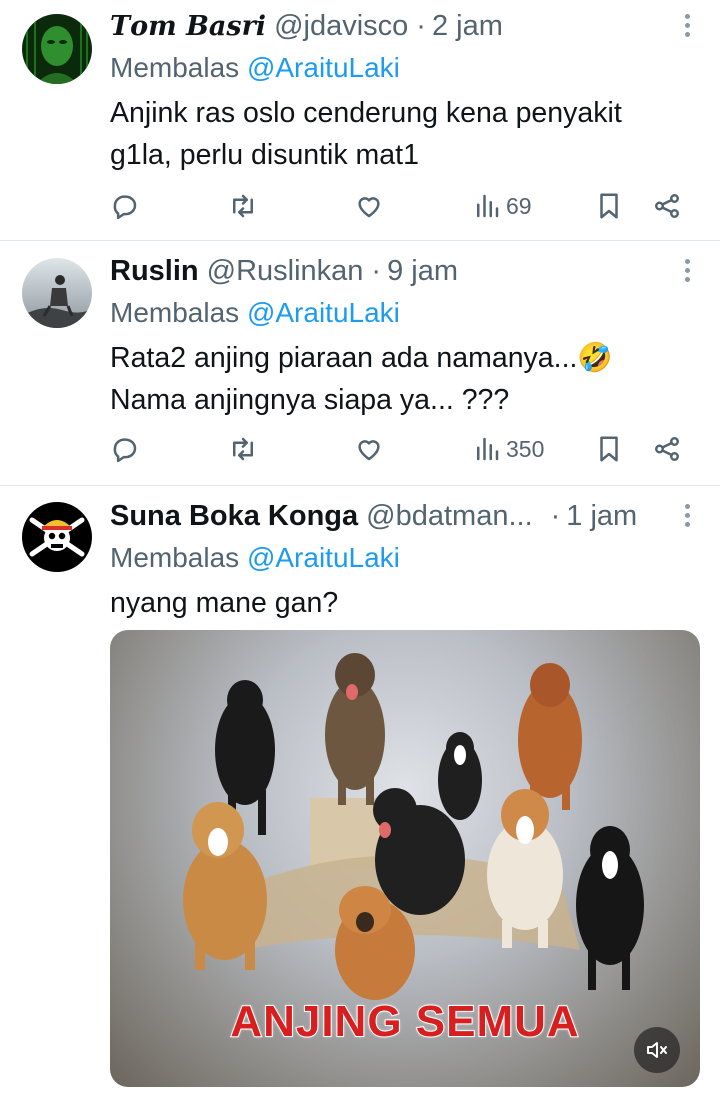 Image resolution: width=720 pixels, height=1102 pixels. I want to click on mute-button, so click(657, 1050).